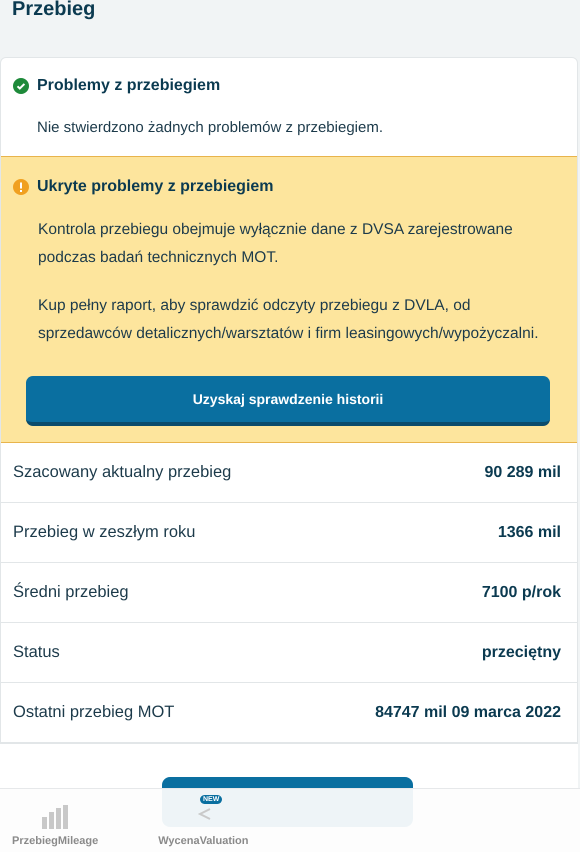  Describe the element at coordinates (521, 653) in the screenshot. I see `row-value: przeciętny` at that location.